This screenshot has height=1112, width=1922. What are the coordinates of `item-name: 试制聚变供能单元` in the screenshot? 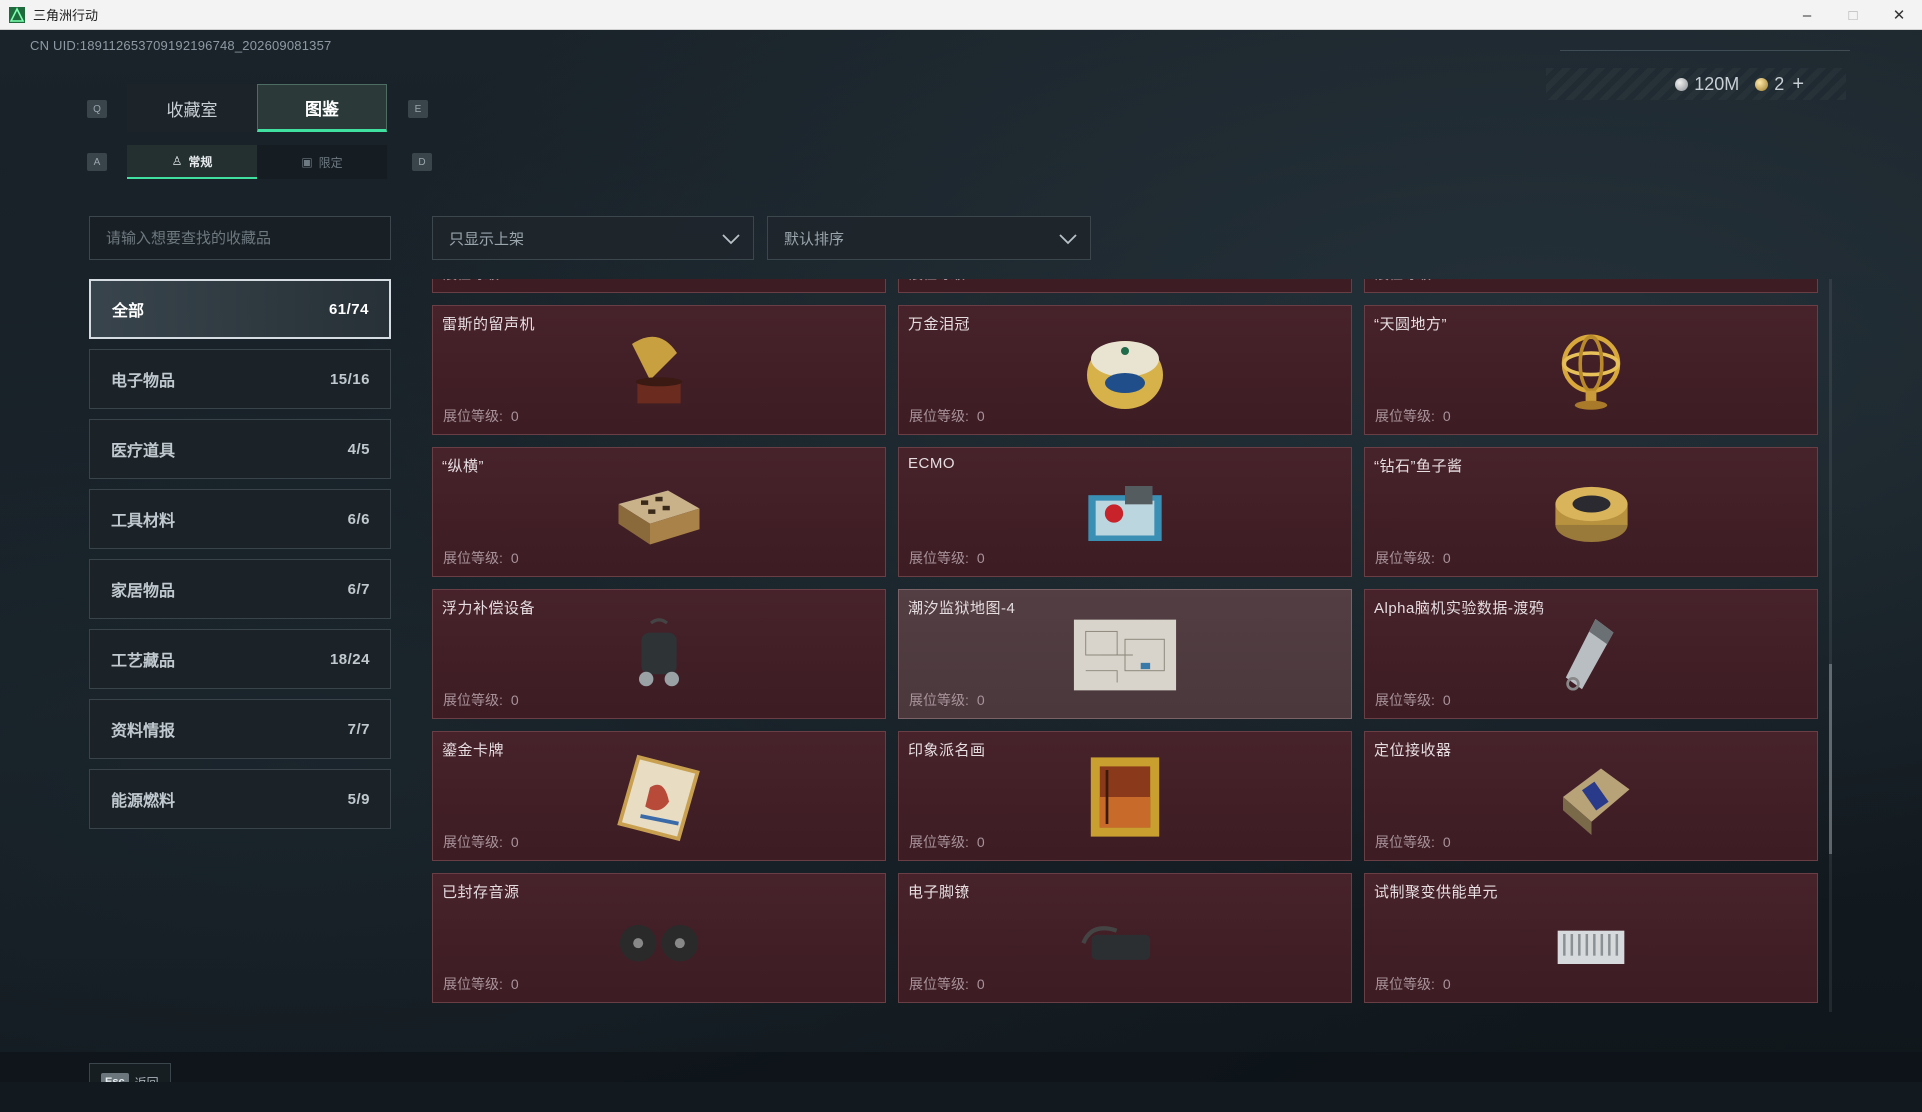 It's located at (1436, 892).